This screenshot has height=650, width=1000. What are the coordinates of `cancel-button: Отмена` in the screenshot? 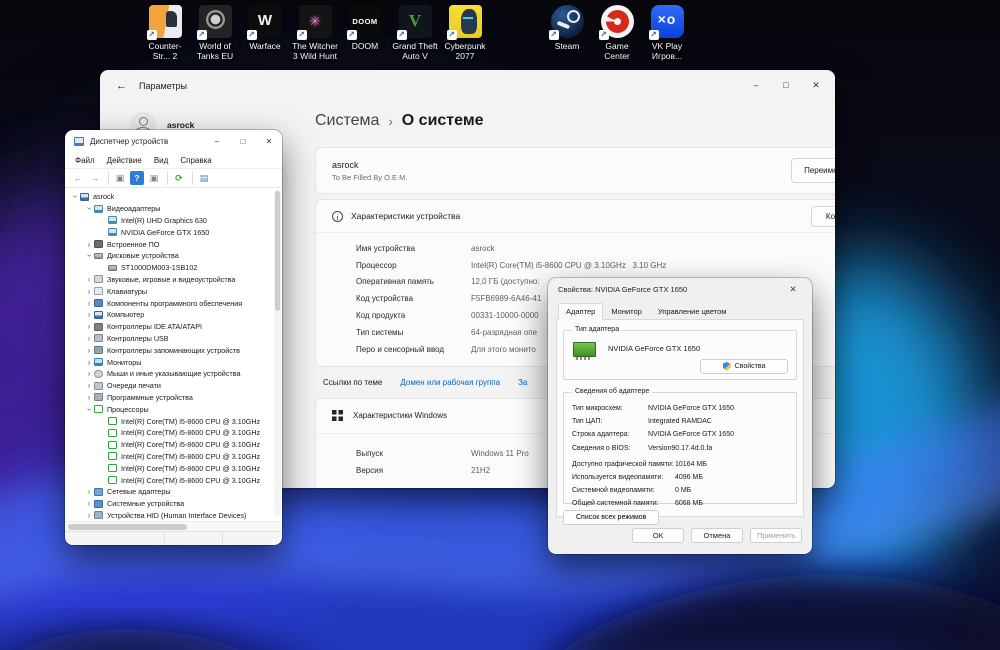 It's located at (717, 535).